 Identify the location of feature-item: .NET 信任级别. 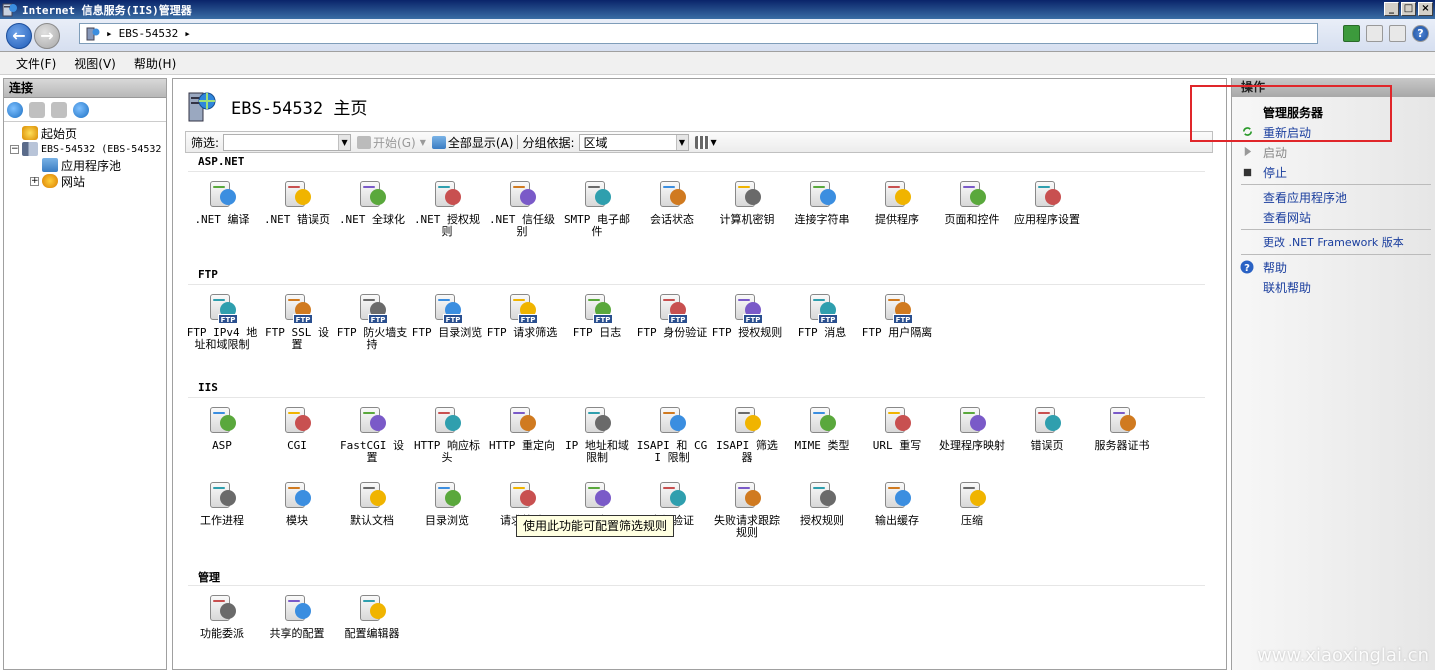
(522, 208).